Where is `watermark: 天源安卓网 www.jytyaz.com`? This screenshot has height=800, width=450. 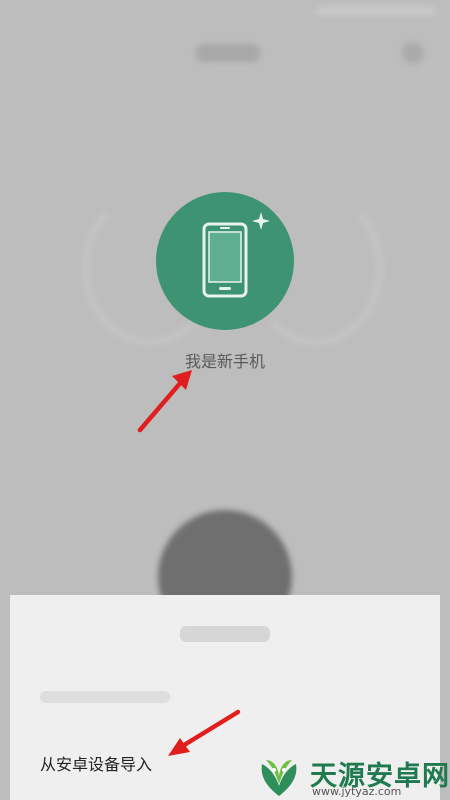 watermark: 天源安卓网 www.jytyaz.com is located at coordinates (351, 773).